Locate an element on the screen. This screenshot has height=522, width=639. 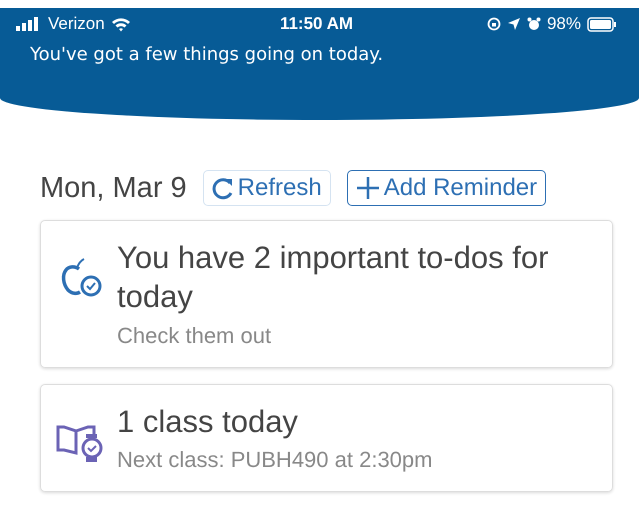
header-message: You've got a few things going on today. is located at coordinates (206, 54).